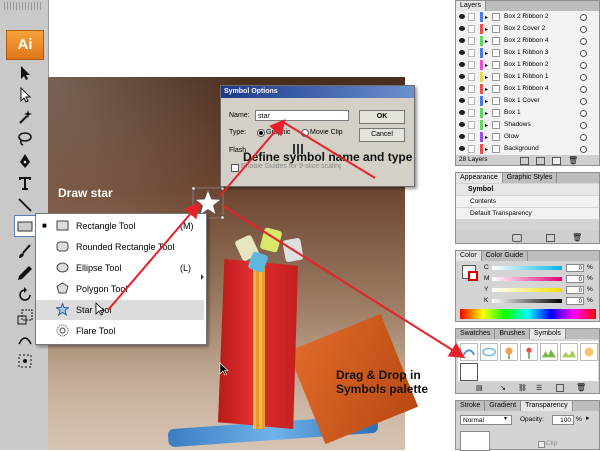  What do you see at coordinates (530, 178) in the screenshot?
I see `tab-graphic-styles: Graphic Styles` at bounding box center [530, 178].